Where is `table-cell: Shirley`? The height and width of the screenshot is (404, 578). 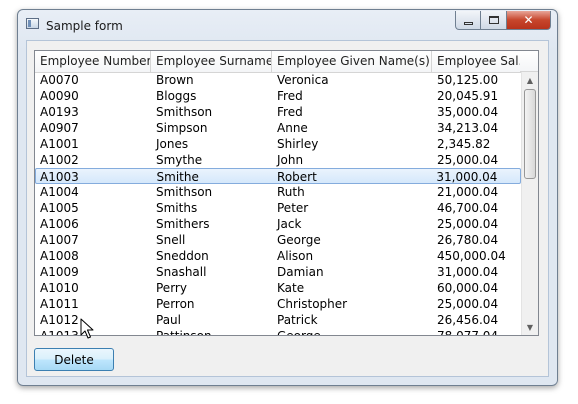
table-cell: Shirley is located at coordinates (298, 144).